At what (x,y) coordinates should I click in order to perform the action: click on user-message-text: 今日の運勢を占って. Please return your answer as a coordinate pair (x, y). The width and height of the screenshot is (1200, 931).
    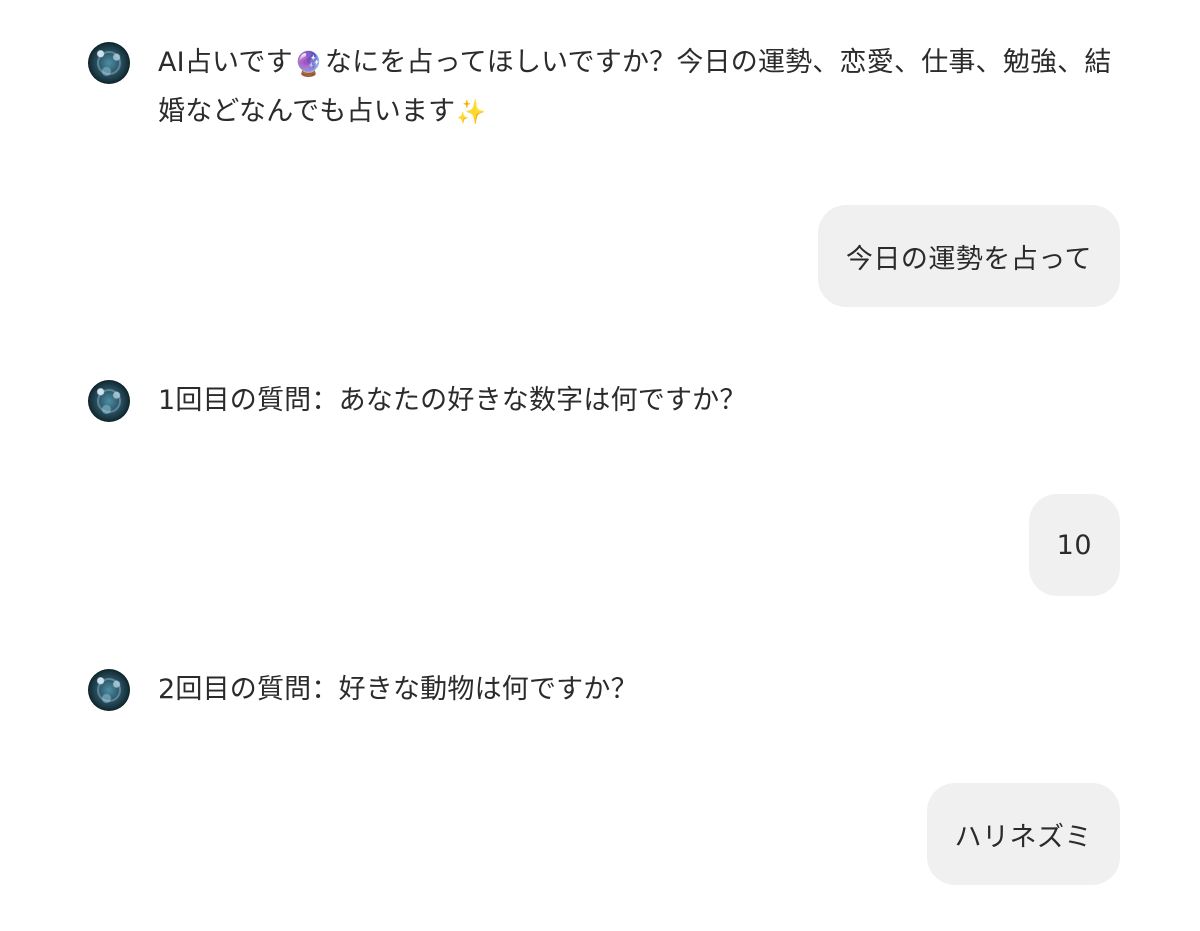
    Looking at the image, I should click on (968, 259).